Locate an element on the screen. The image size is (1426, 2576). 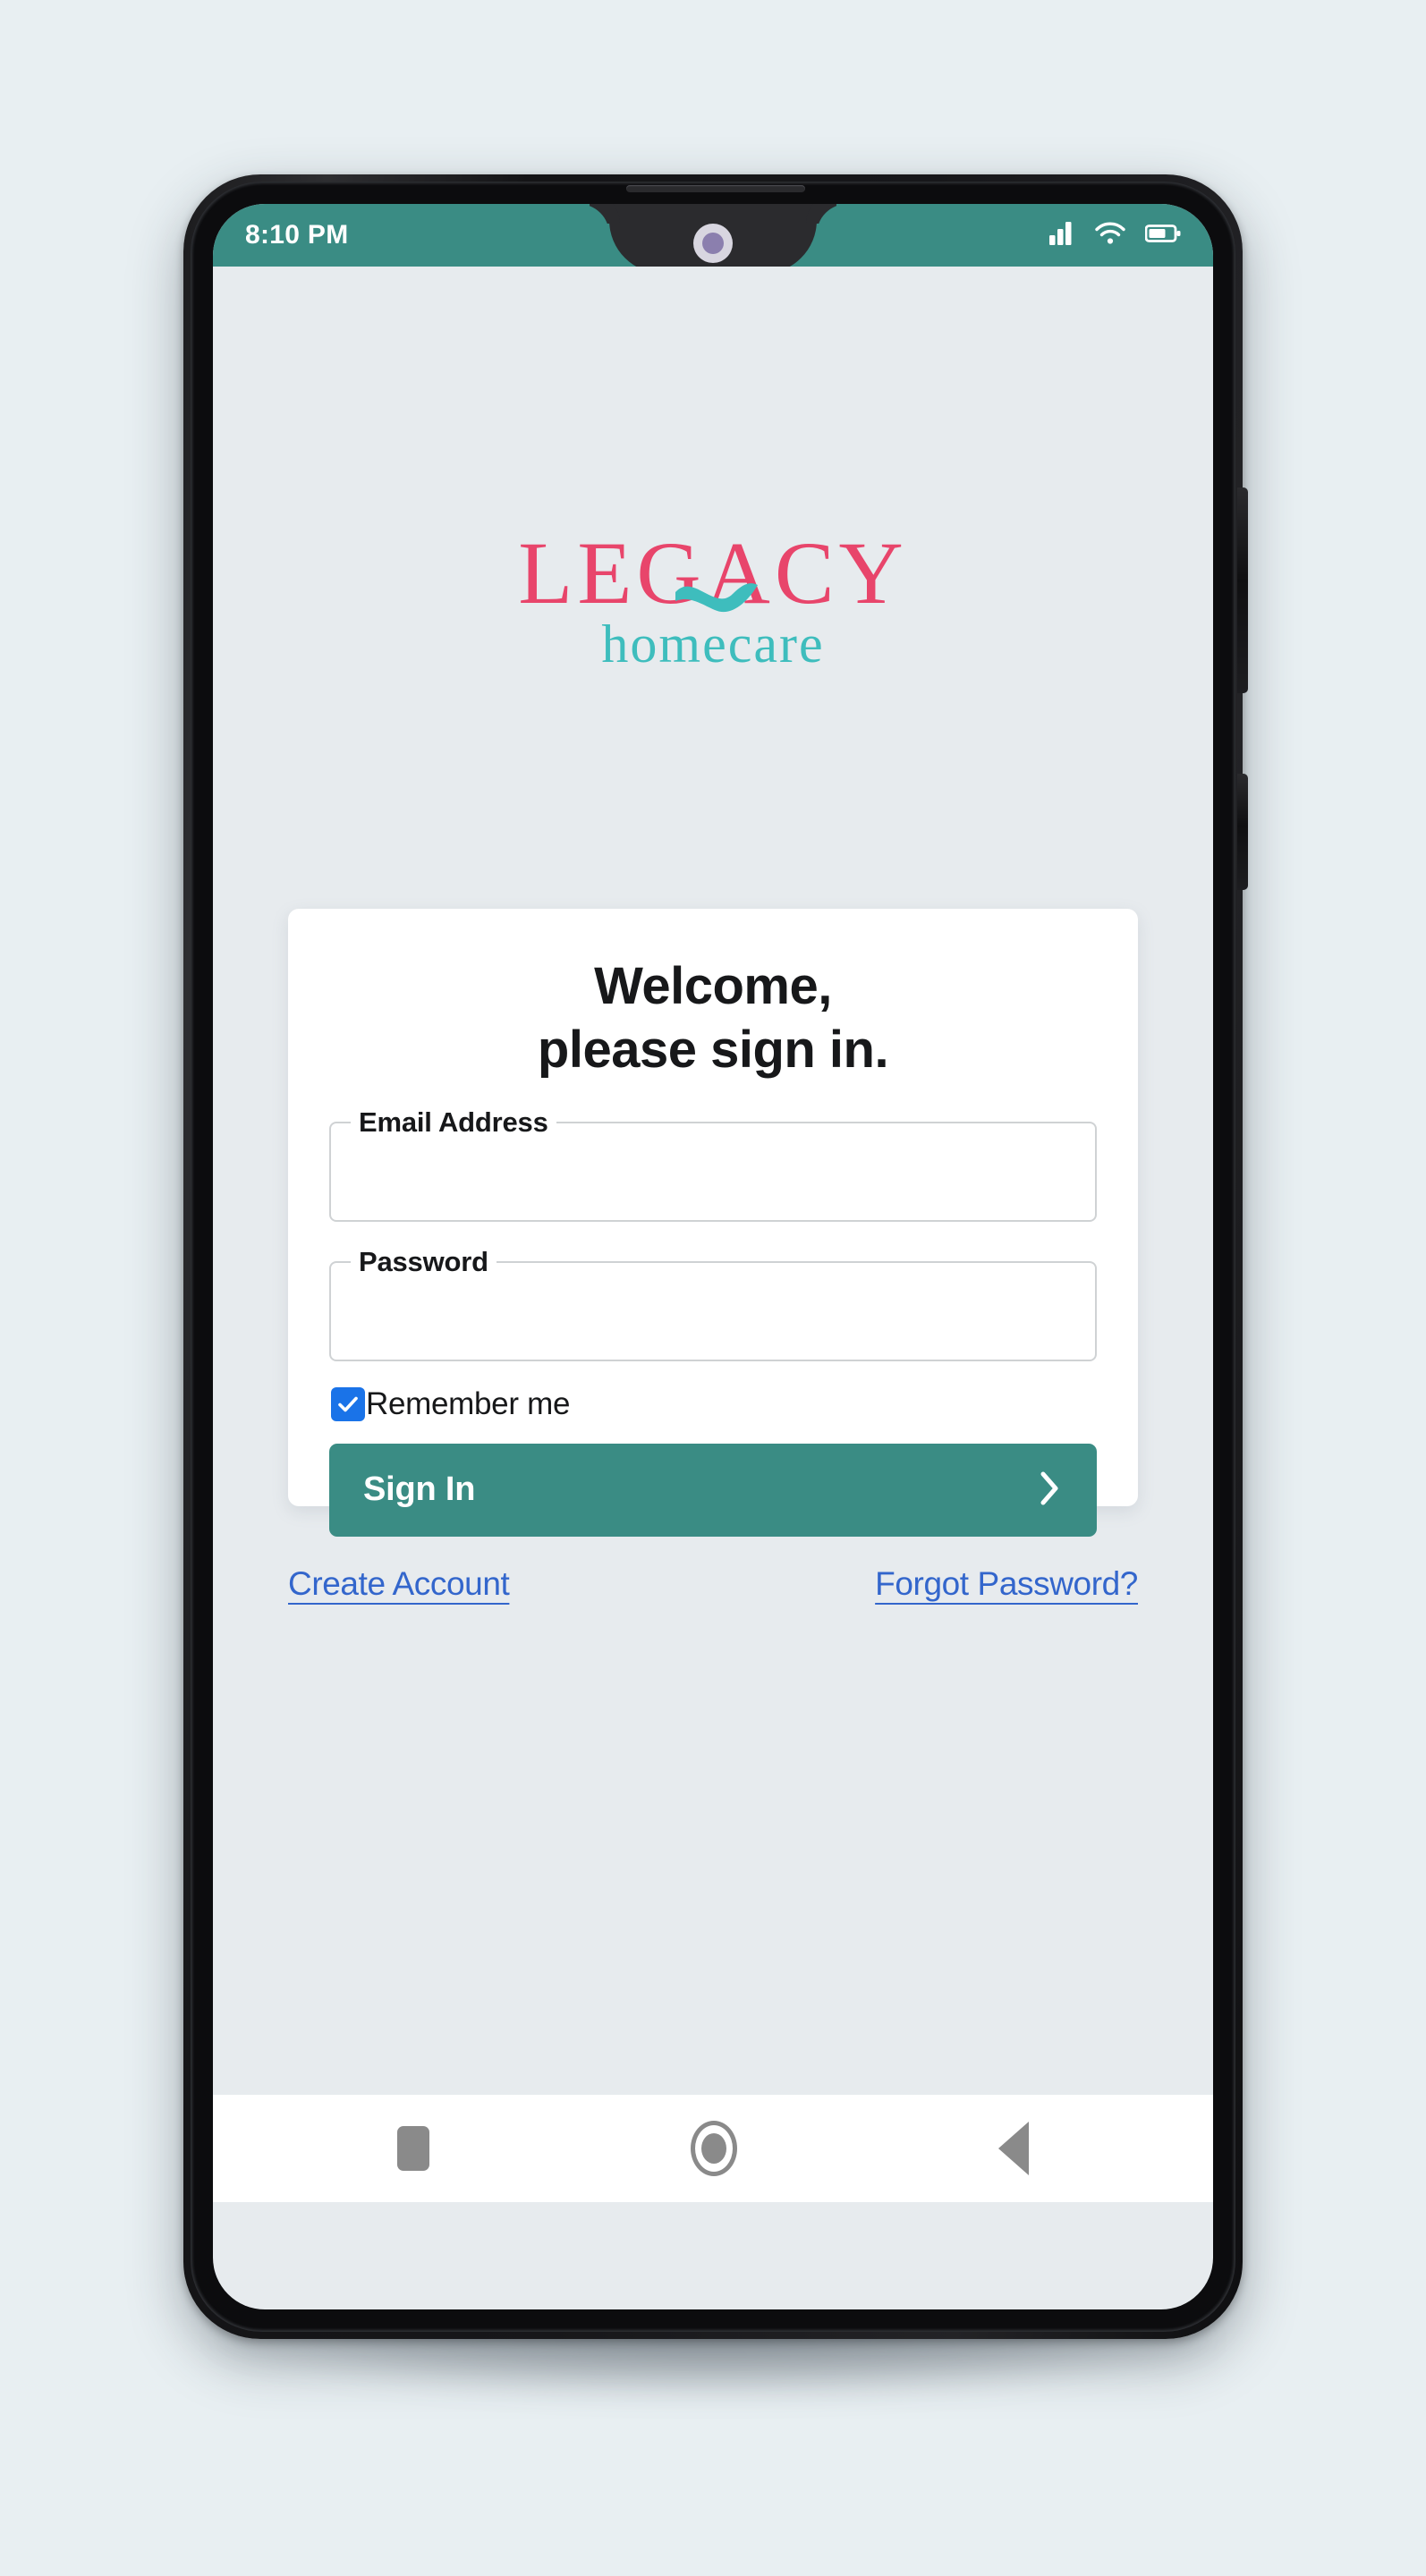
email-field-label: Email Address is located at coordinates (454, 1122).